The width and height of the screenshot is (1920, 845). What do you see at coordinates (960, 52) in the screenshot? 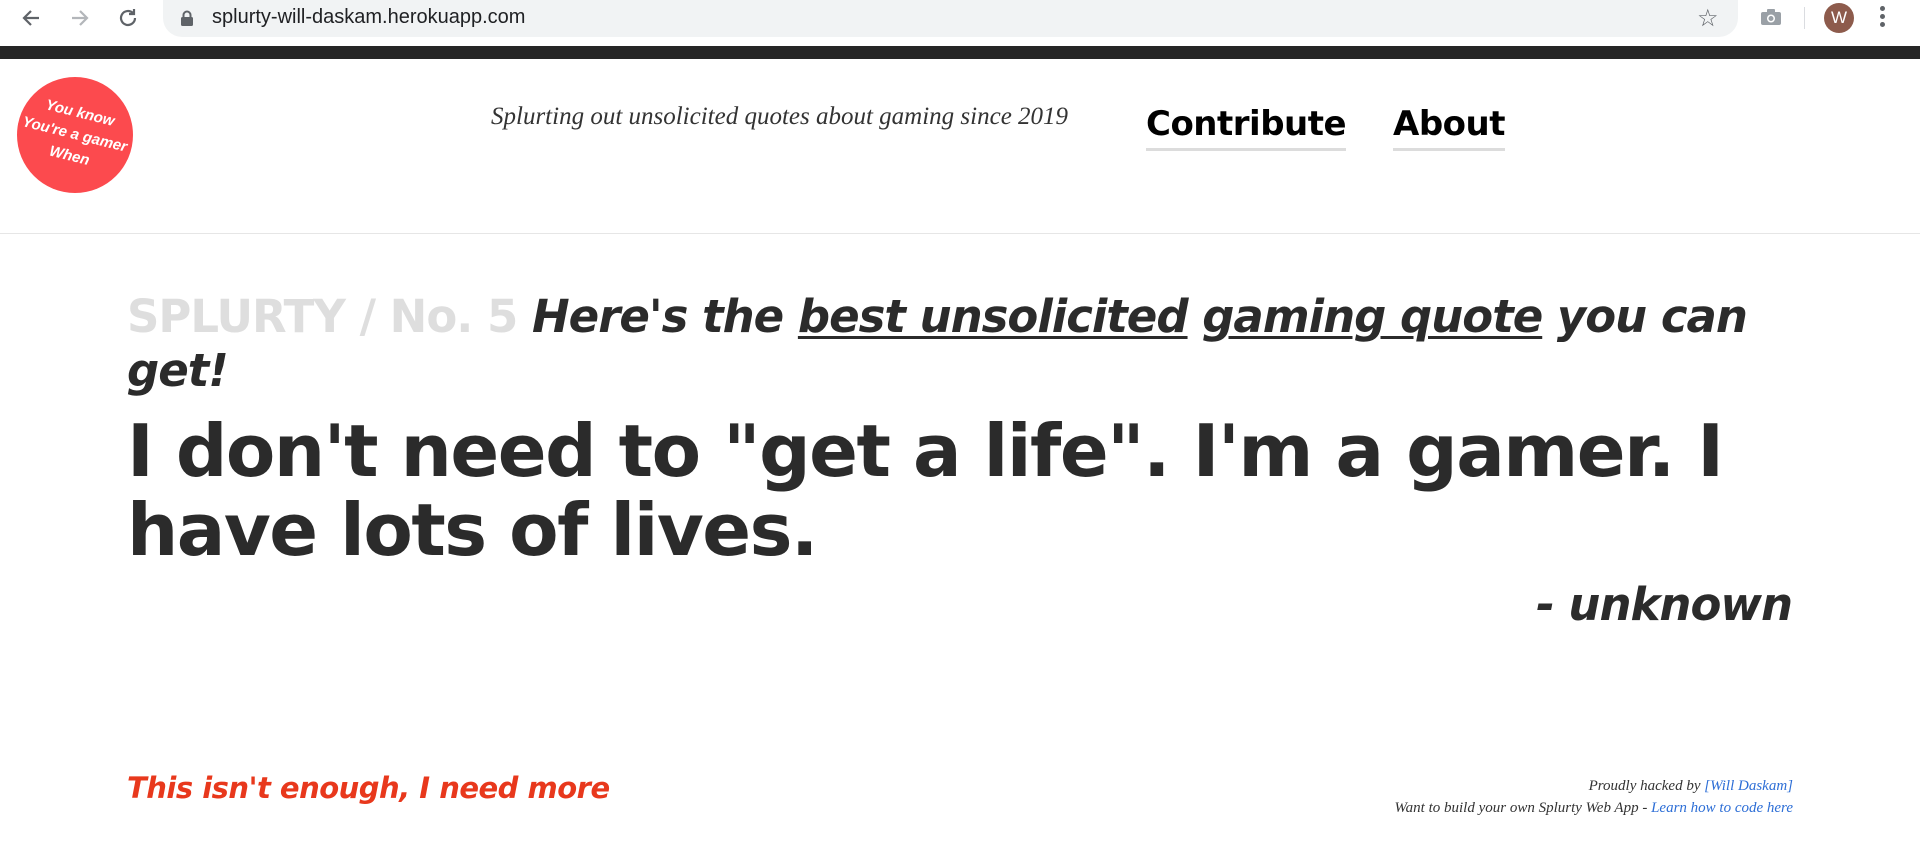
I see `top-bar` at bounding box center [960, 52].